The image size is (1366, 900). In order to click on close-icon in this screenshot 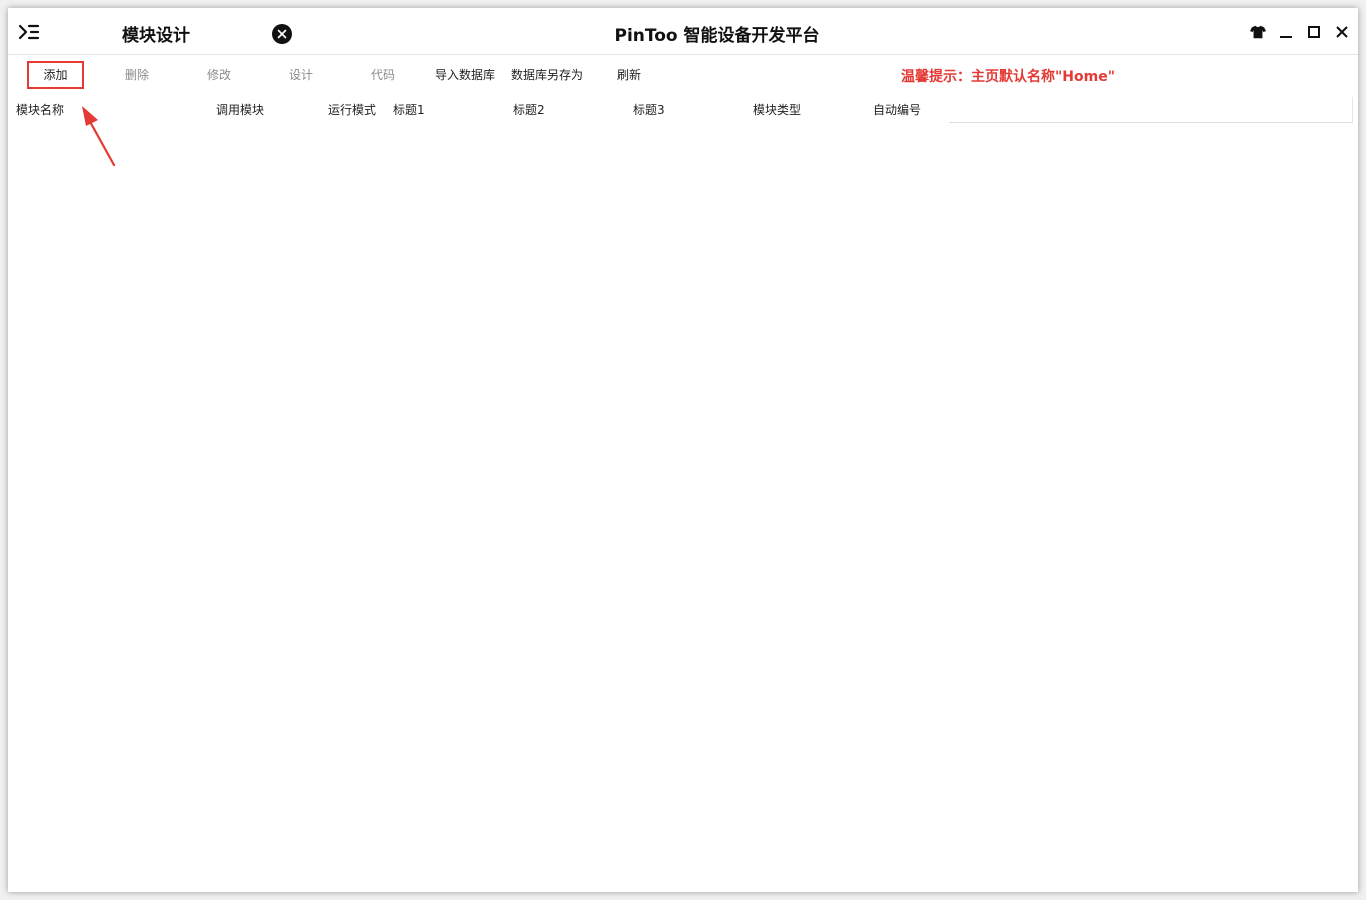, I will do `click(1342, 32)`.